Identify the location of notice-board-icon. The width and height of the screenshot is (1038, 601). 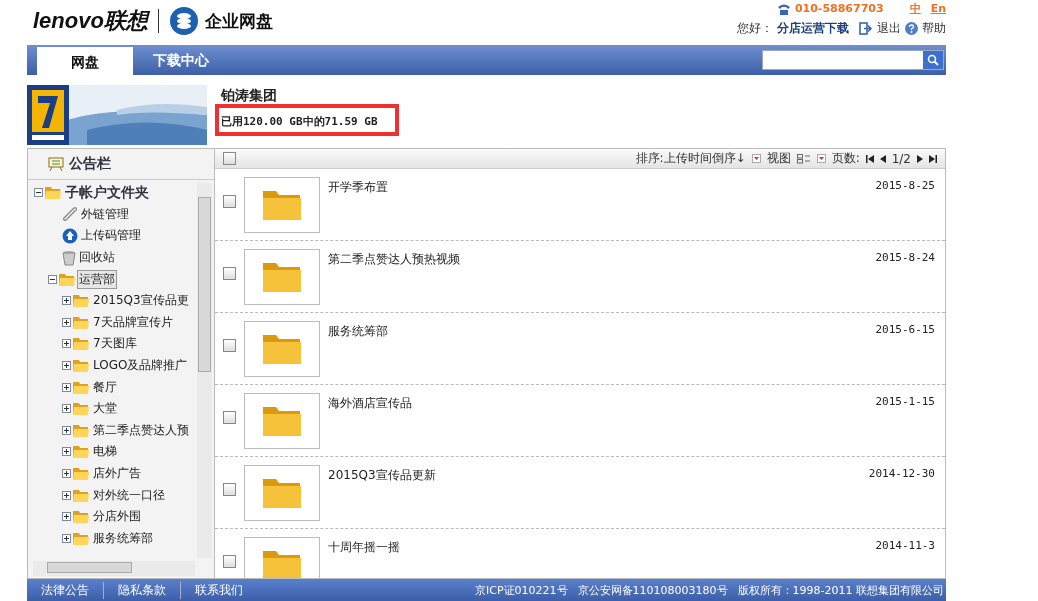
(56, 164).